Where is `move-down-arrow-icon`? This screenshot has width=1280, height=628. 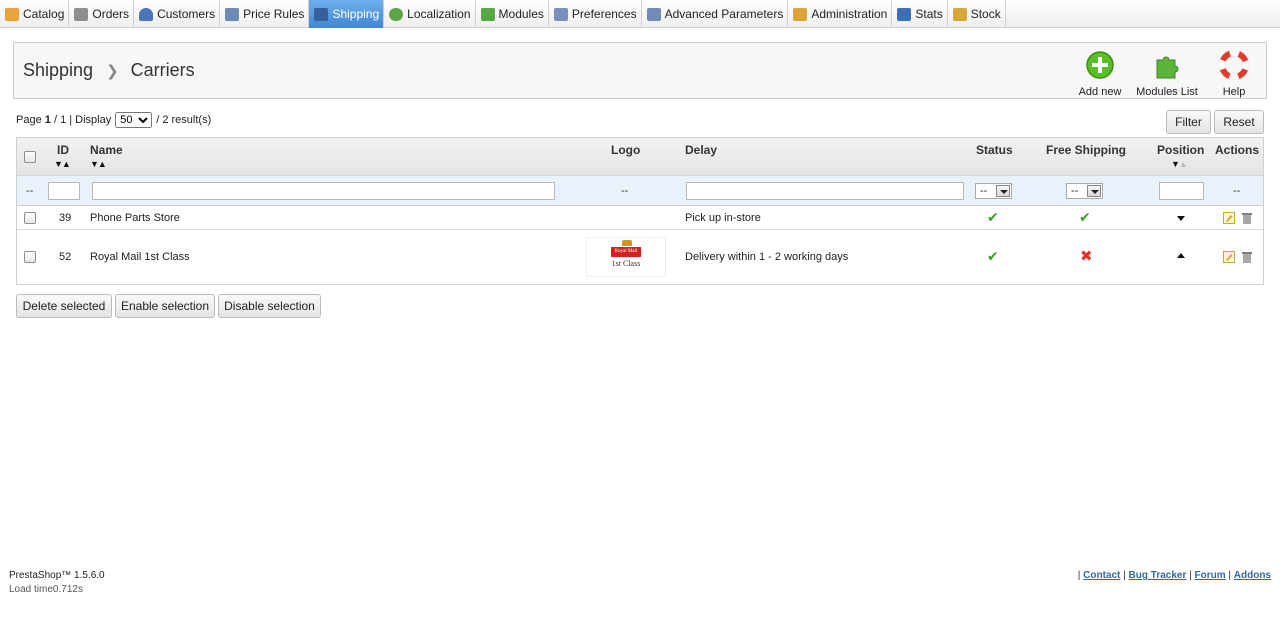 move-down-arrow-icon is located at coordinates (1181, 218).